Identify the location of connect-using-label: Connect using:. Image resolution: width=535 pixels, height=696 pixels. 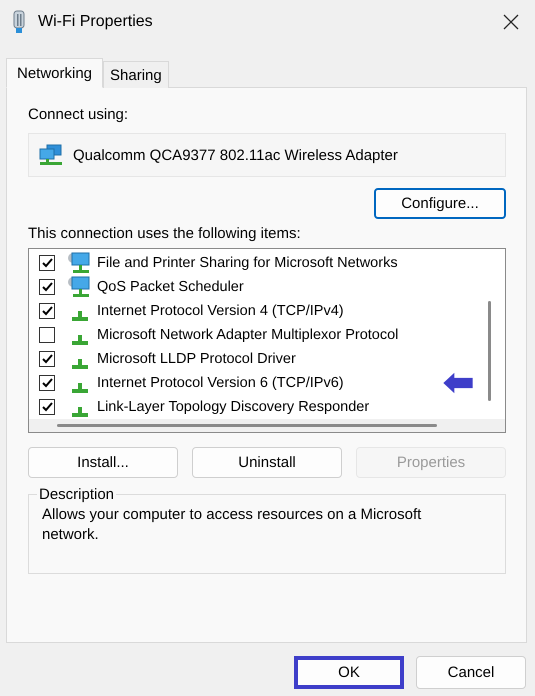
(79, 114).